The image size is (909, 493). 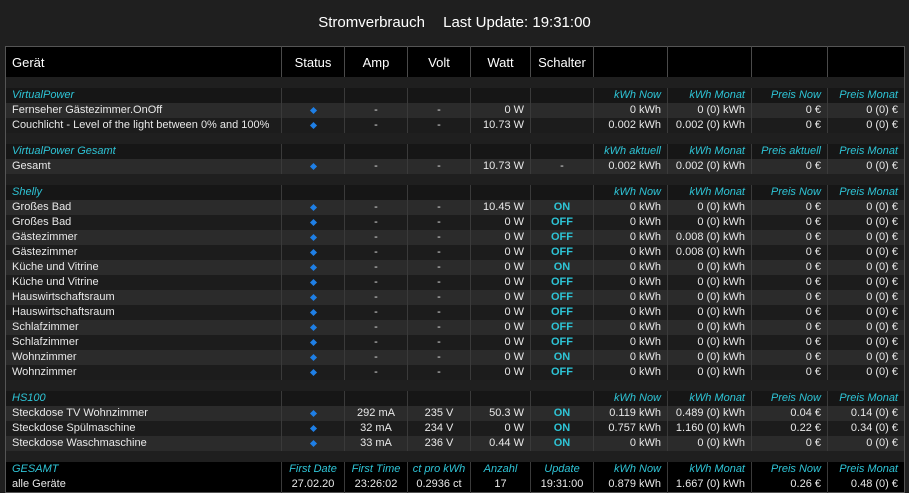 I want to click on group-column-label: kWh Monat, so click(x=709, y=95).